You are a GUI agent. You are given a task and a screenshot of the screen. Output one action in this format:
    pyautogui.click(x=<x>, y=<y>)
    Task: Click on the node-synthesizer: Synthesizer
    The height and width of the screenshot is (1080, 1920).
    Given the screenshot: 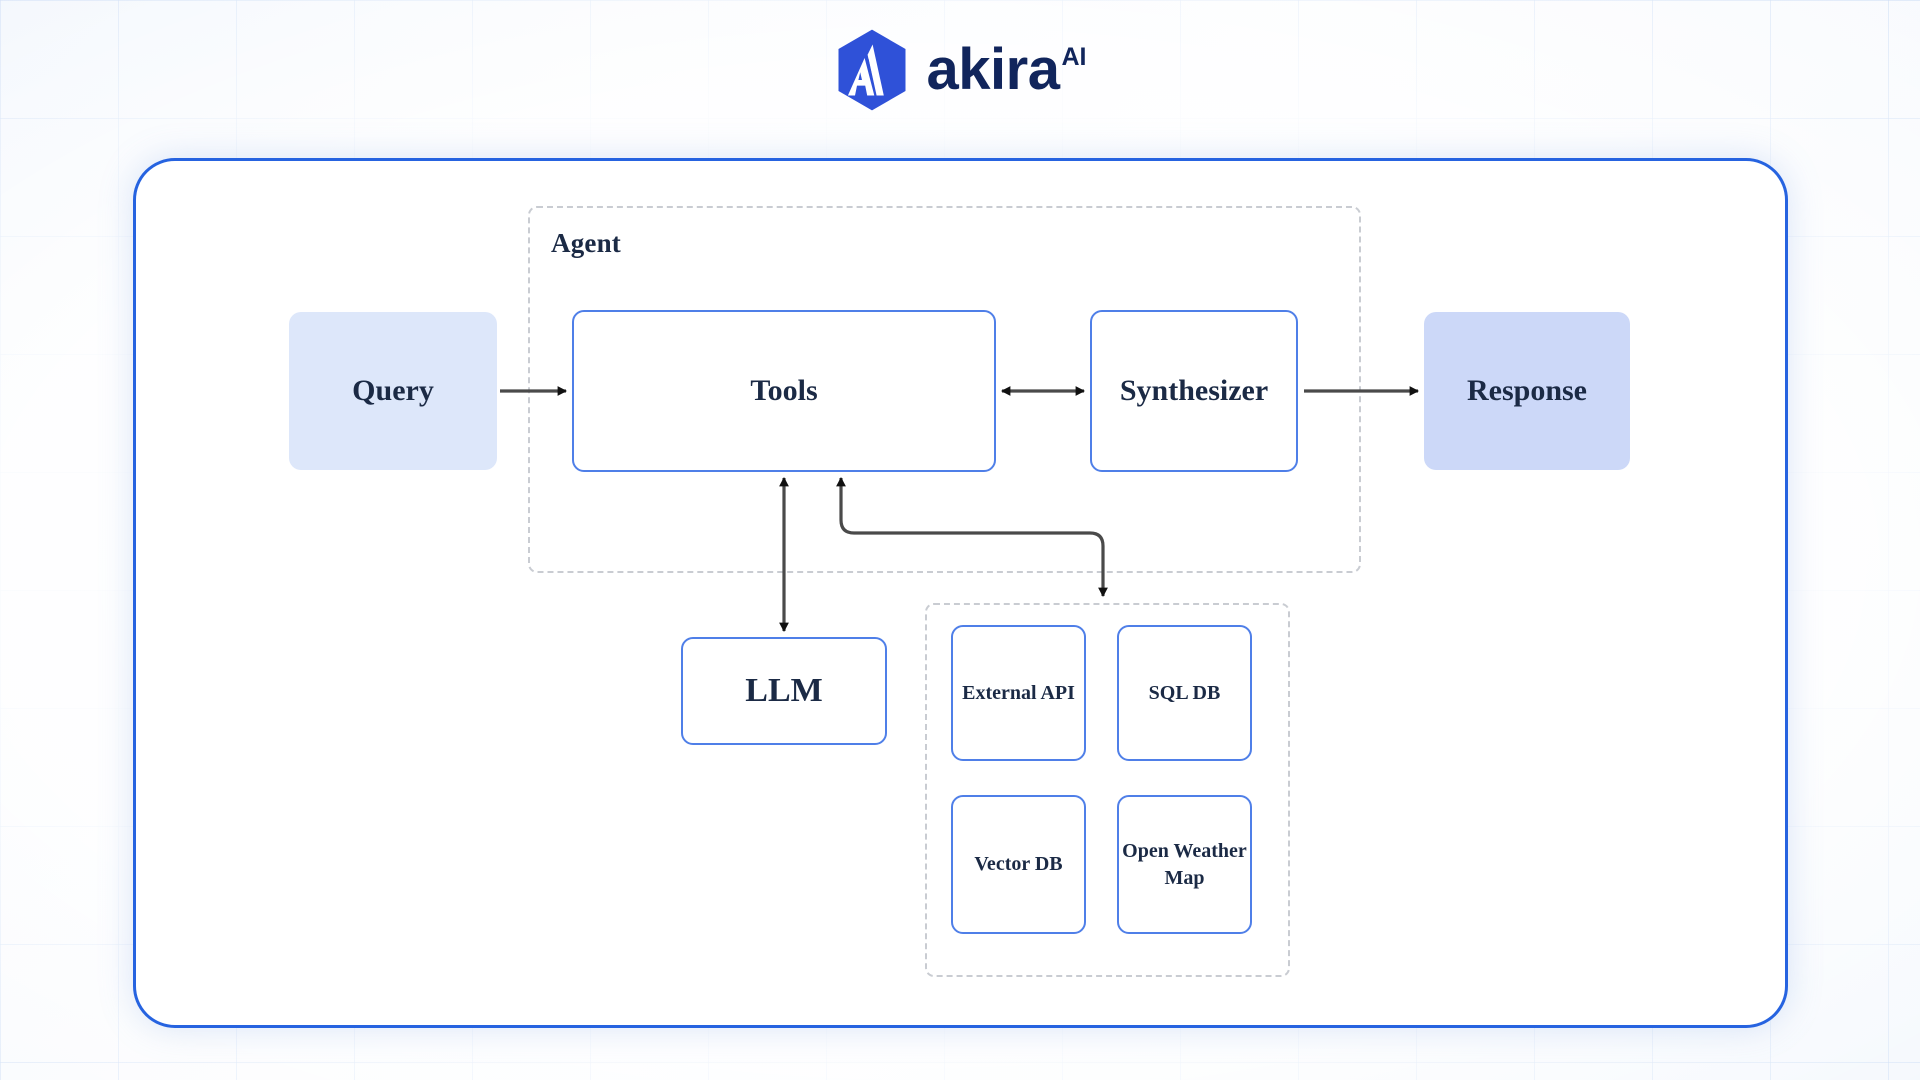 What is the action you would take?
    pyautogui.click(x=1194, y=391)
    